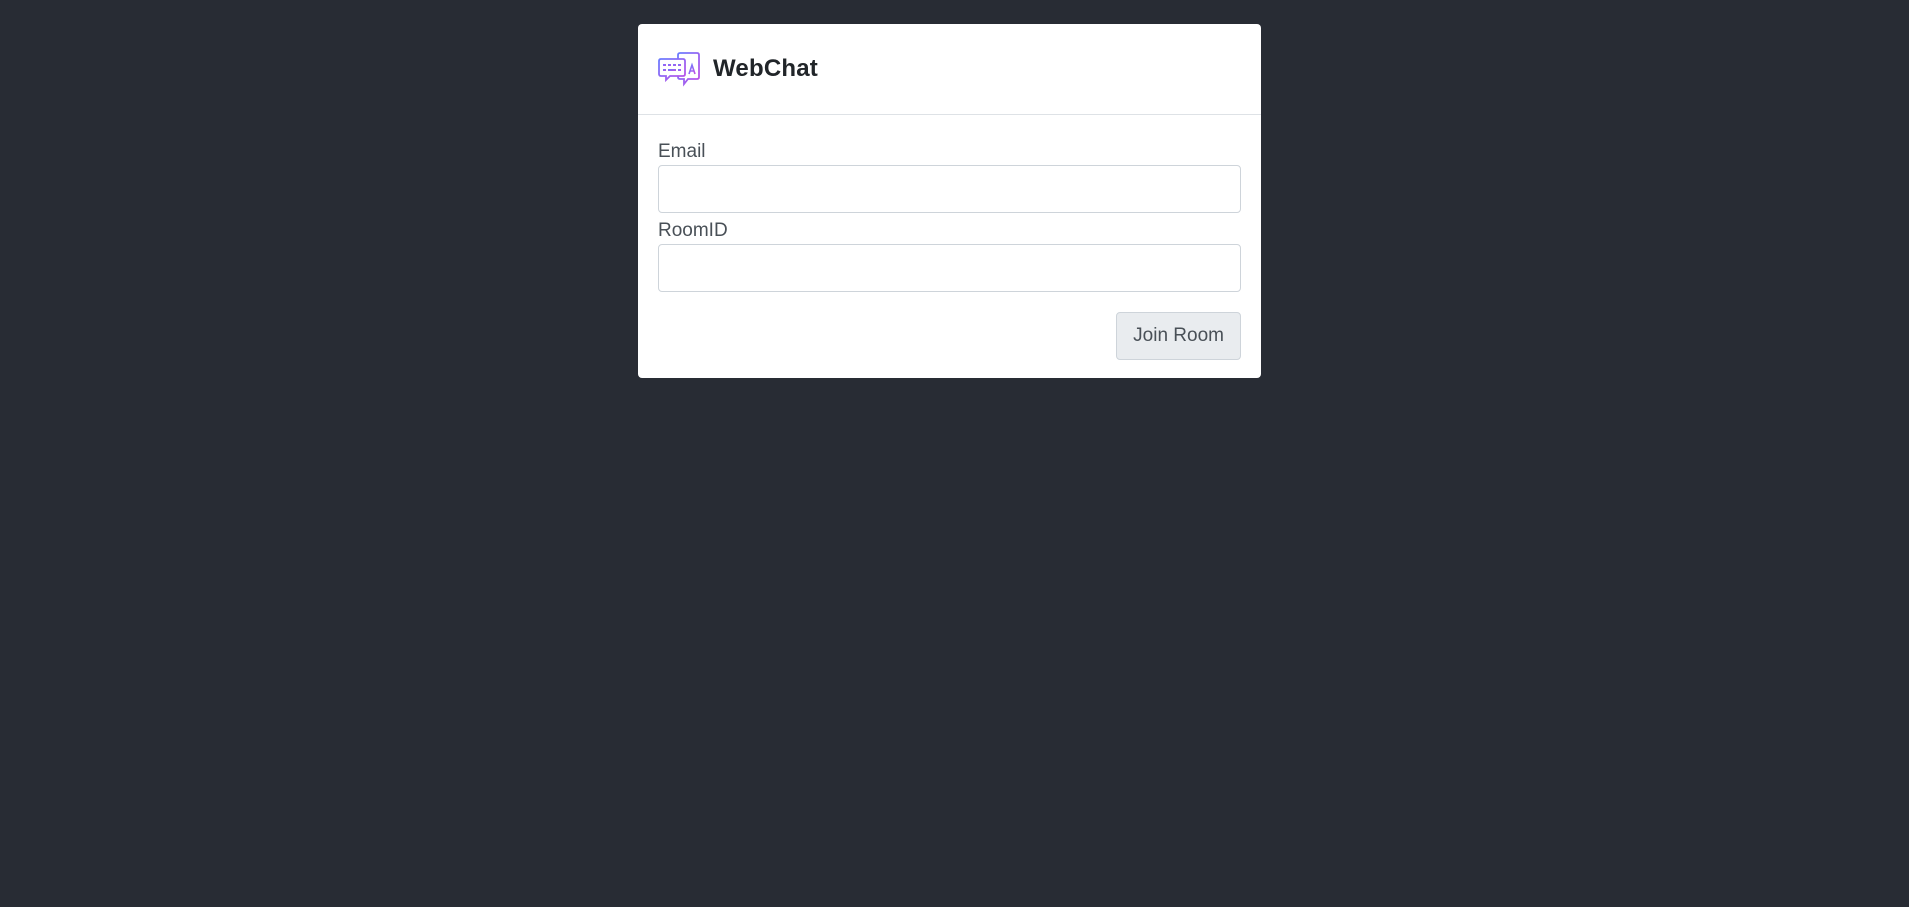  Describe the element at coordinates (1178, 336) in the screenshot. I see `join-room-button: Join Room` at that location.